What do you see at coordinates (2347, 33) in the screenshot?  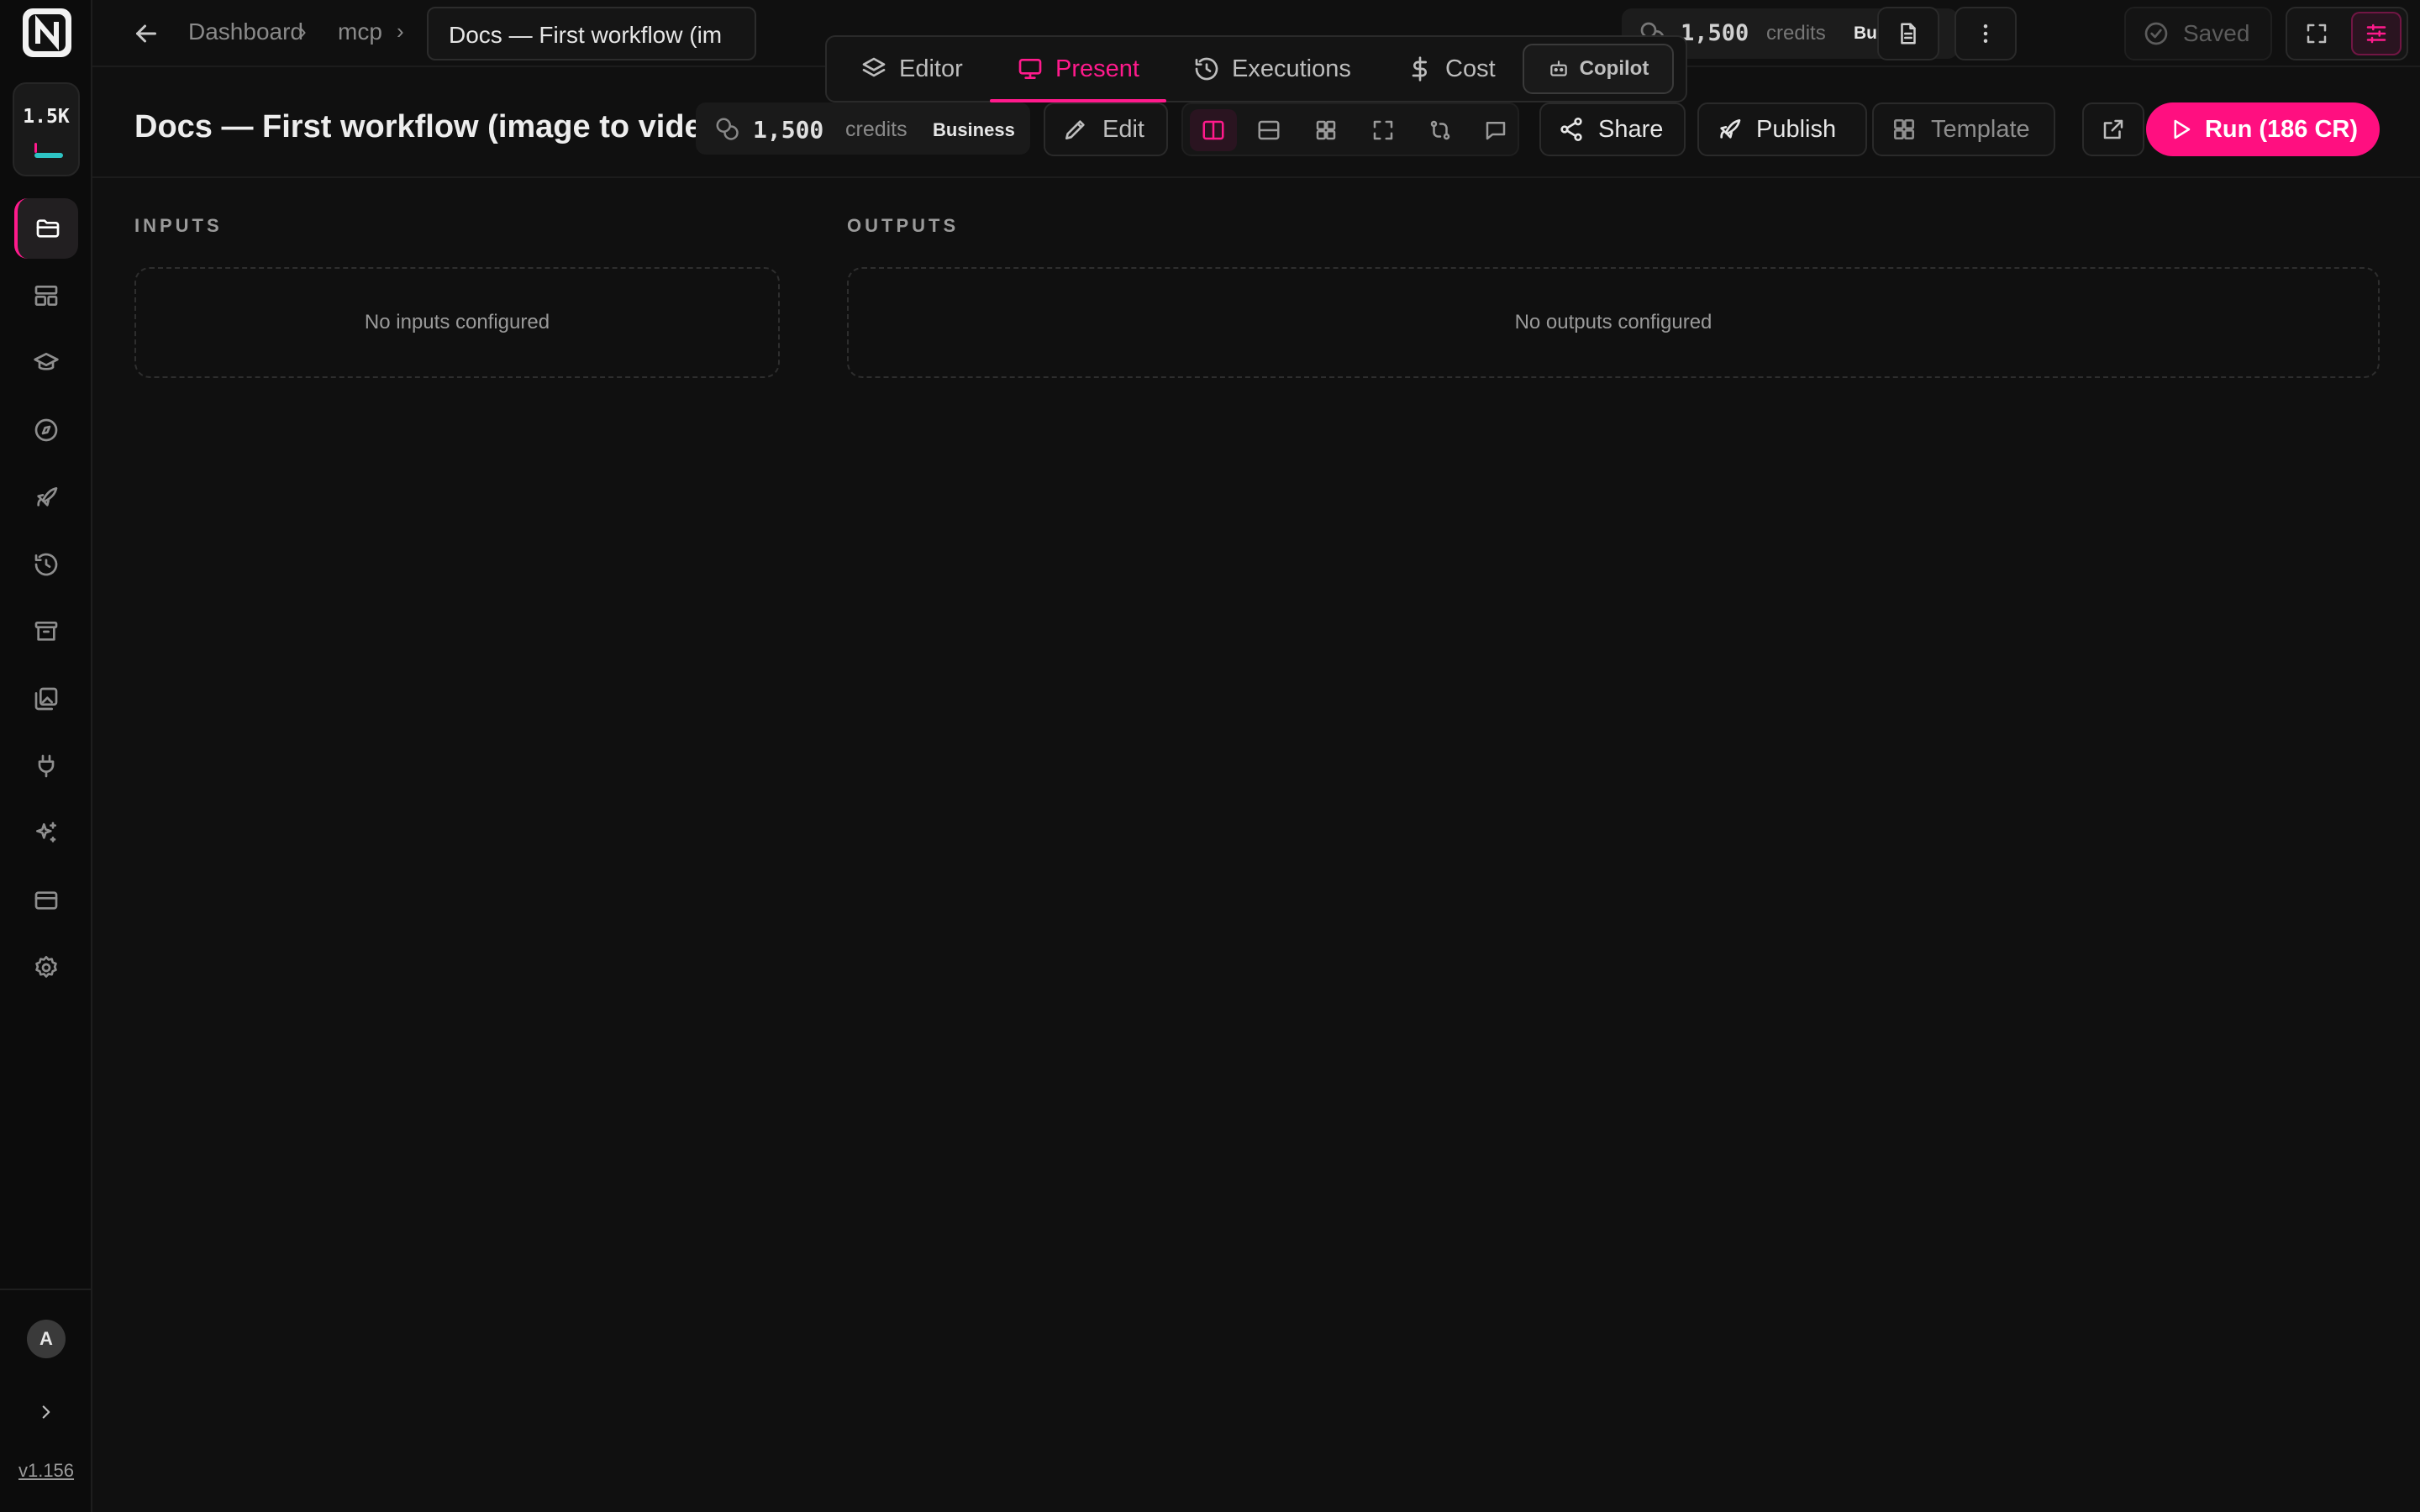 I see `view-toggle-group` at bounding box center [2347, 33].